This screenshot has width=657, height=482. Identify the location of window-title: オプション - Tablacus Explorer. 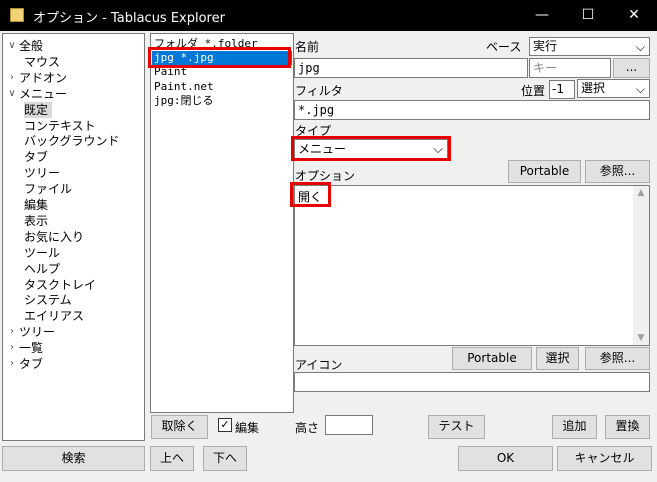
(129, 18).